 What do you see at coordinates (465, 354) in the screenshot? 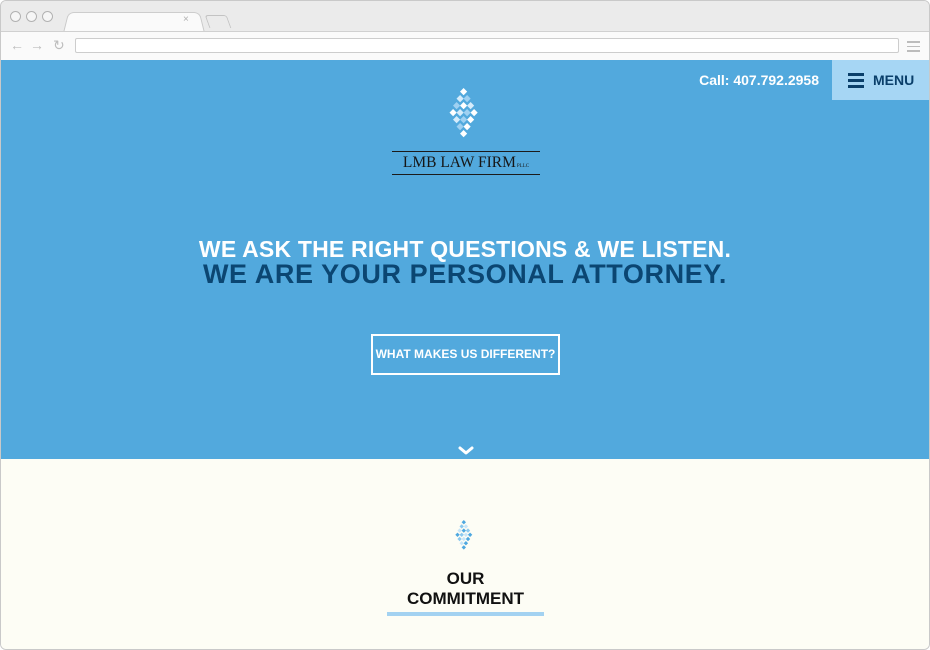
I see `what-makes-us-different-button: WHAT MAKES US DIFFERENT?` at bounding box center [465, 354].